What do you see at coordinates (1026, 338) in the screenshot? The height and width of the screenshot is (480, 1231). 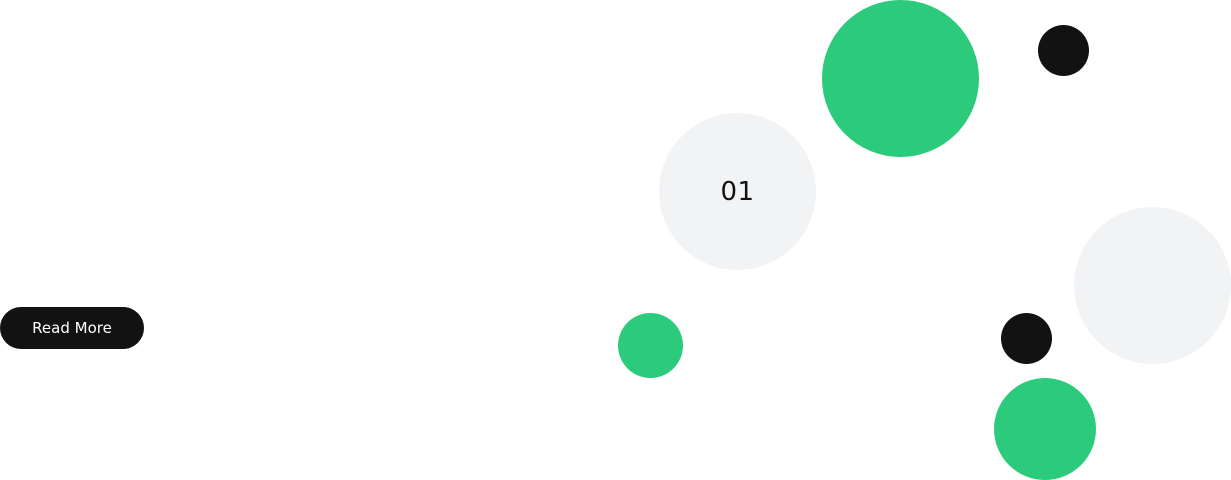 I see `decorative-dark-circle-bottom` at bounding box center [1026, 338].